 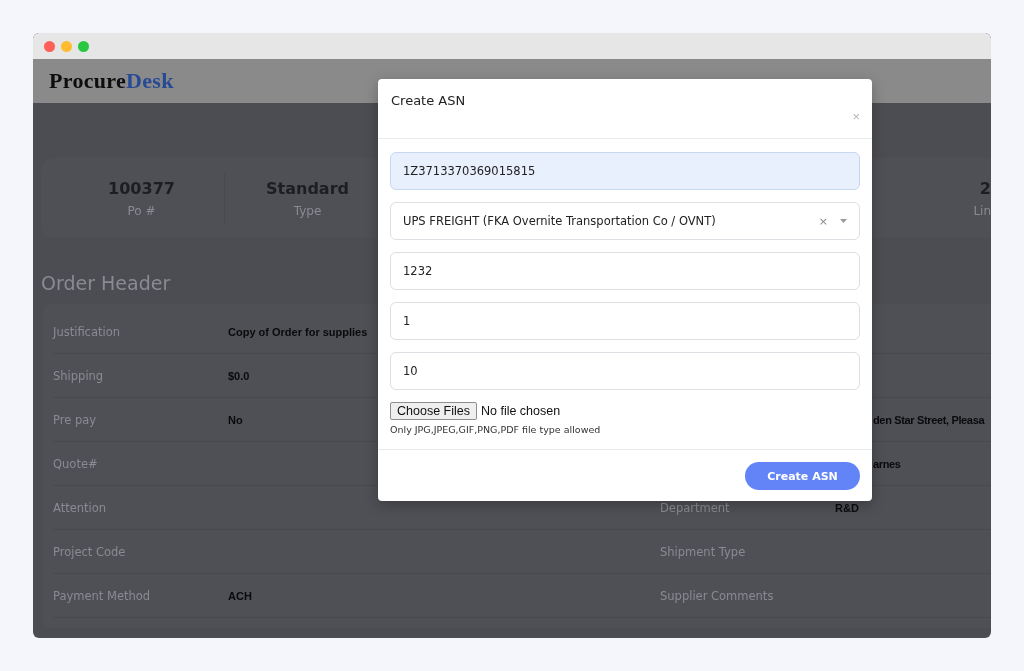 I want to click on choose-files-button: Choose Files, so click(x=433, y=411).